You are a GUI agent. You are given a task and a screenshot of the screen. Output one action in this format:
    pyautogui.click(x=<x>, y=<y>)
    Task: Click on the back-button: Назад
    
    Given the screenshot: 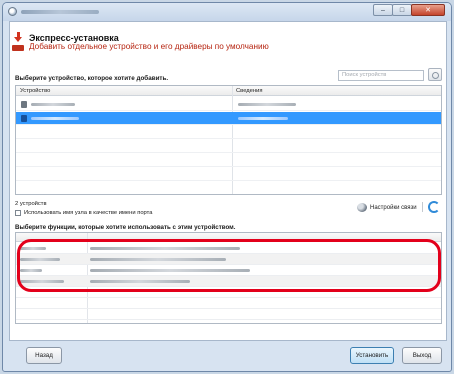 What is the action you would take?
    pyautogui.click(x=44, y=355)
    